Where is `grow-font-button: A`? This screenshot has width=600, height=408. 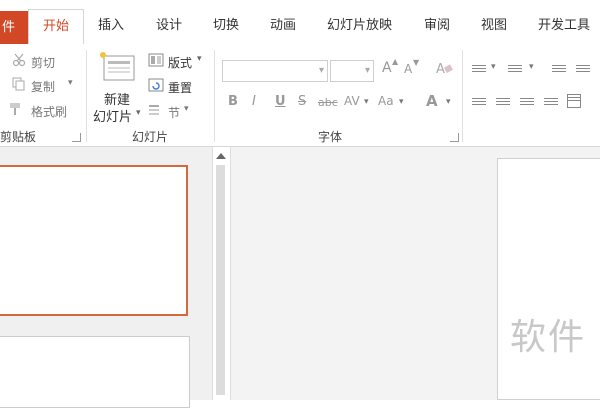 grow-font-button: A is located at coordinates (387, 68).